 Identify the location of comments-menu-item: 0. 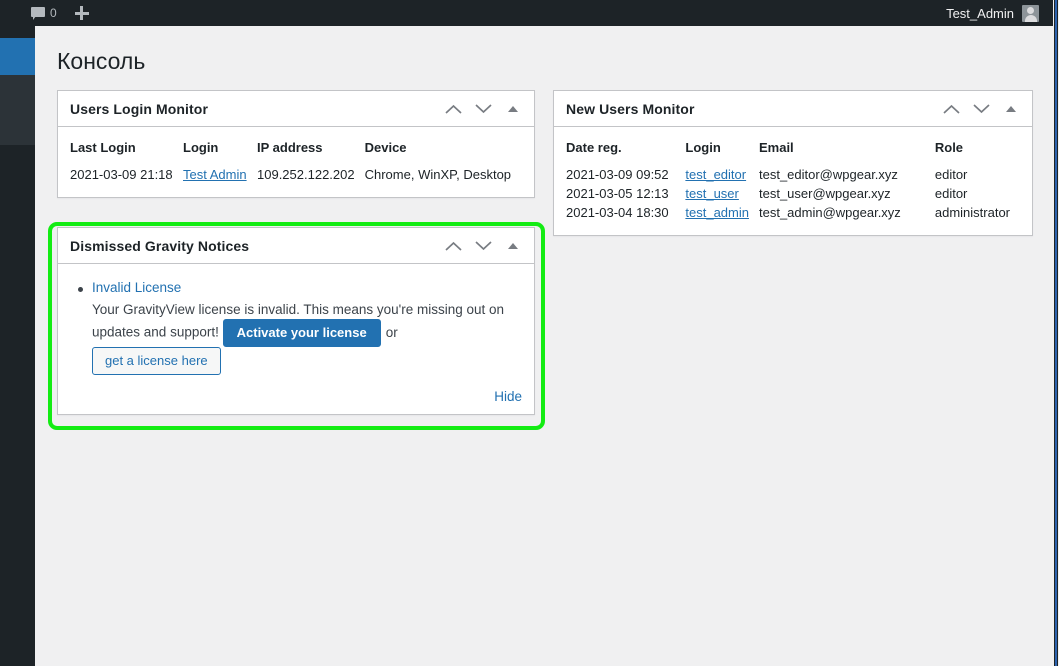
(44, 13).